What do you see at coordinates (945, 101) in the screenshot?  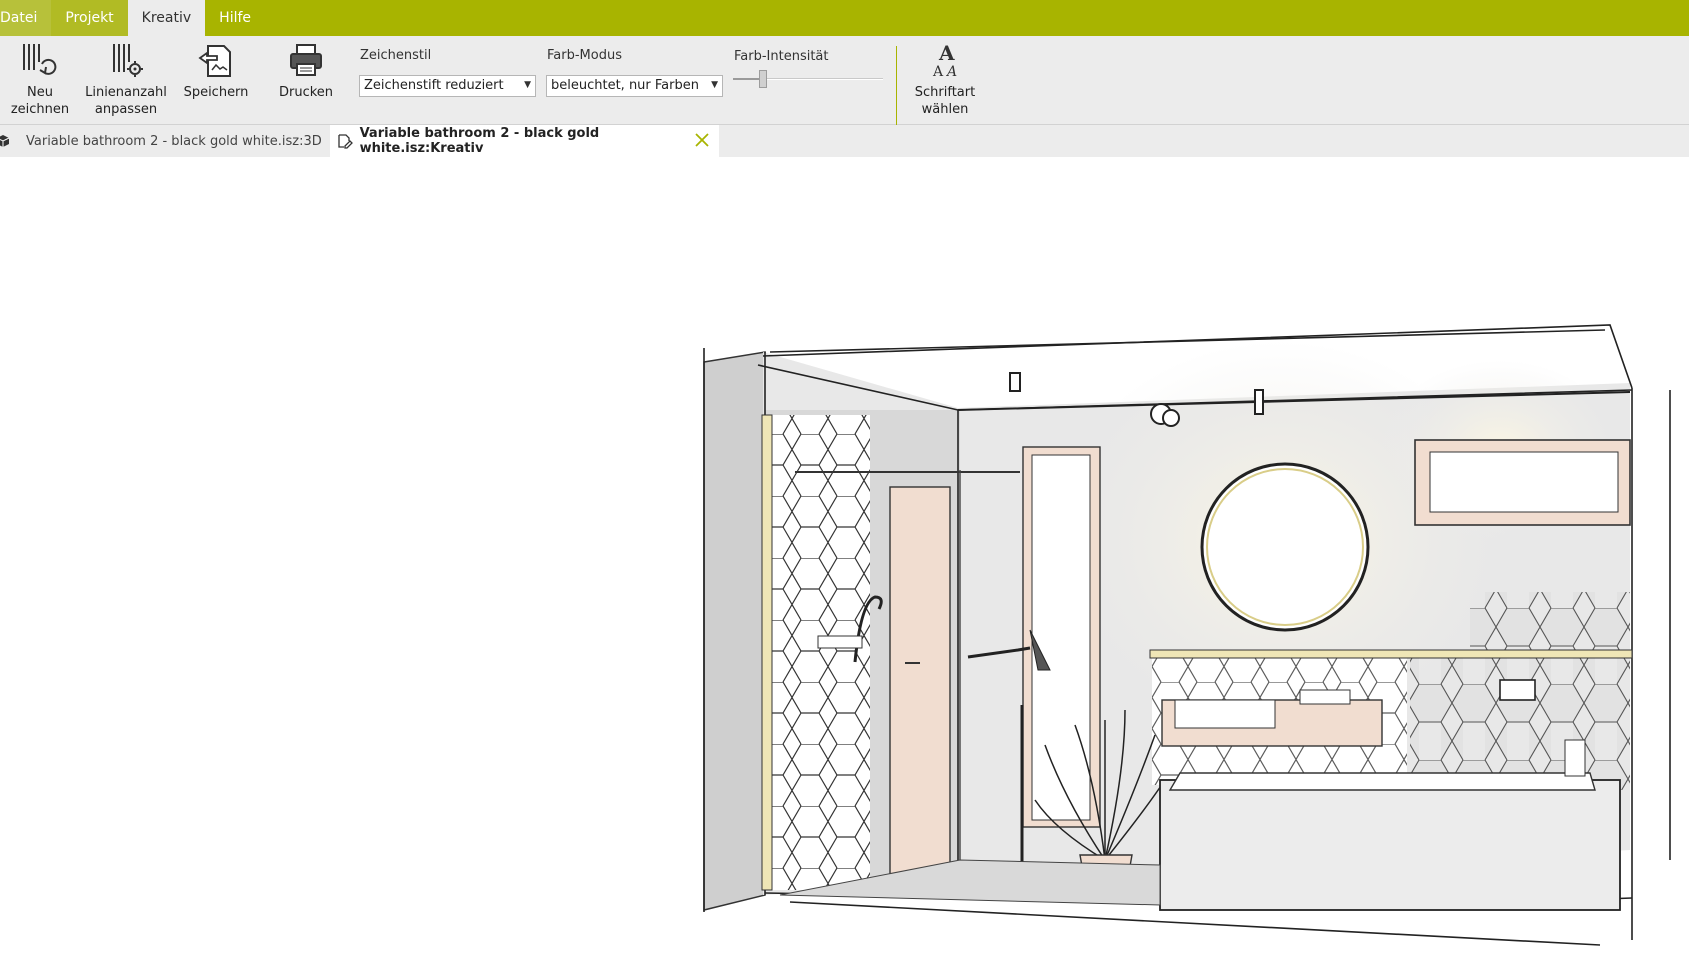 I see `font-label: Schriftart wählen` at bounding box center [945, 101].